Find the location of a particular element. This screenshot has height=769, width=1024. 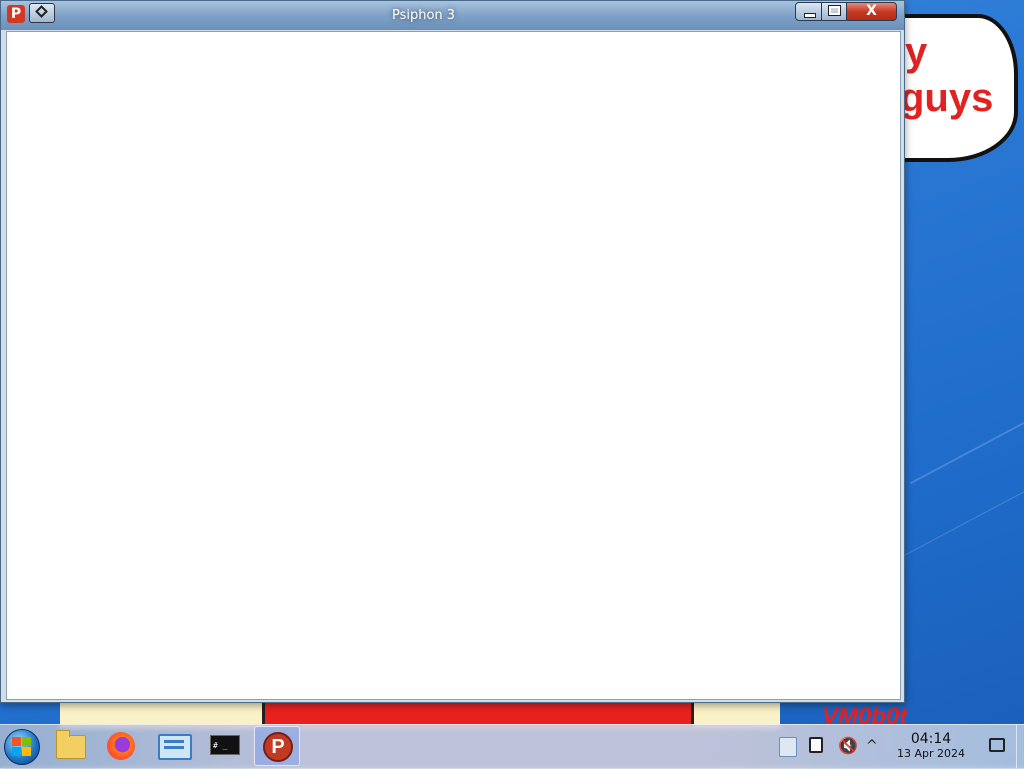

terminal-icon: # _ is located at coordinates (225, 745).